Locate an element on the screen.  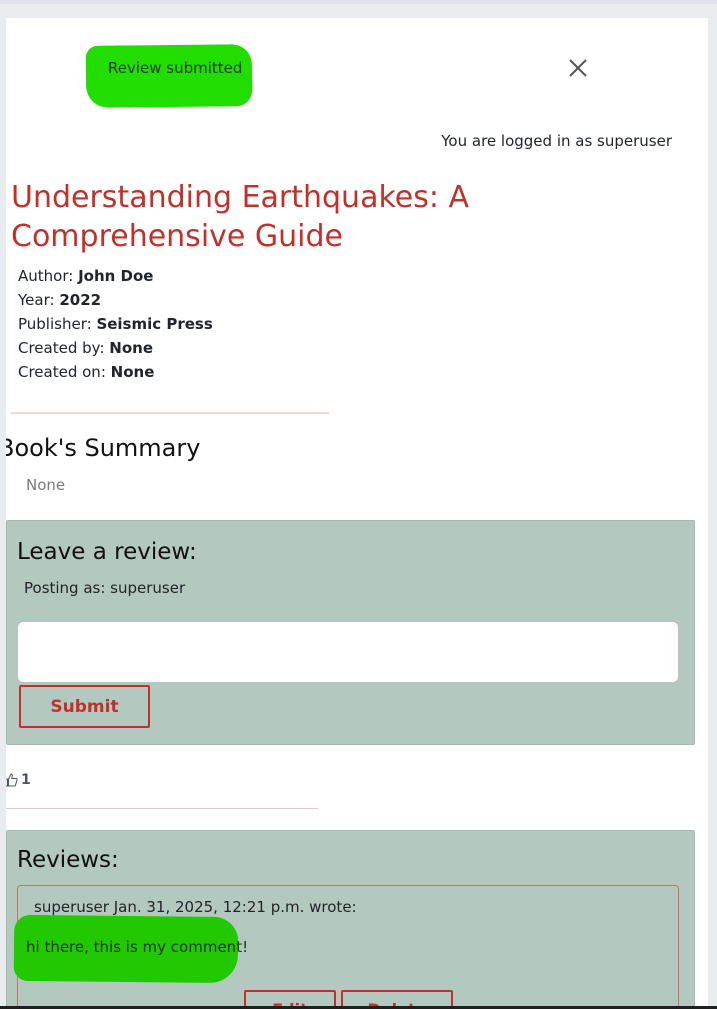
publisher-value: Seismic Press is located at coordinates (154, 324).